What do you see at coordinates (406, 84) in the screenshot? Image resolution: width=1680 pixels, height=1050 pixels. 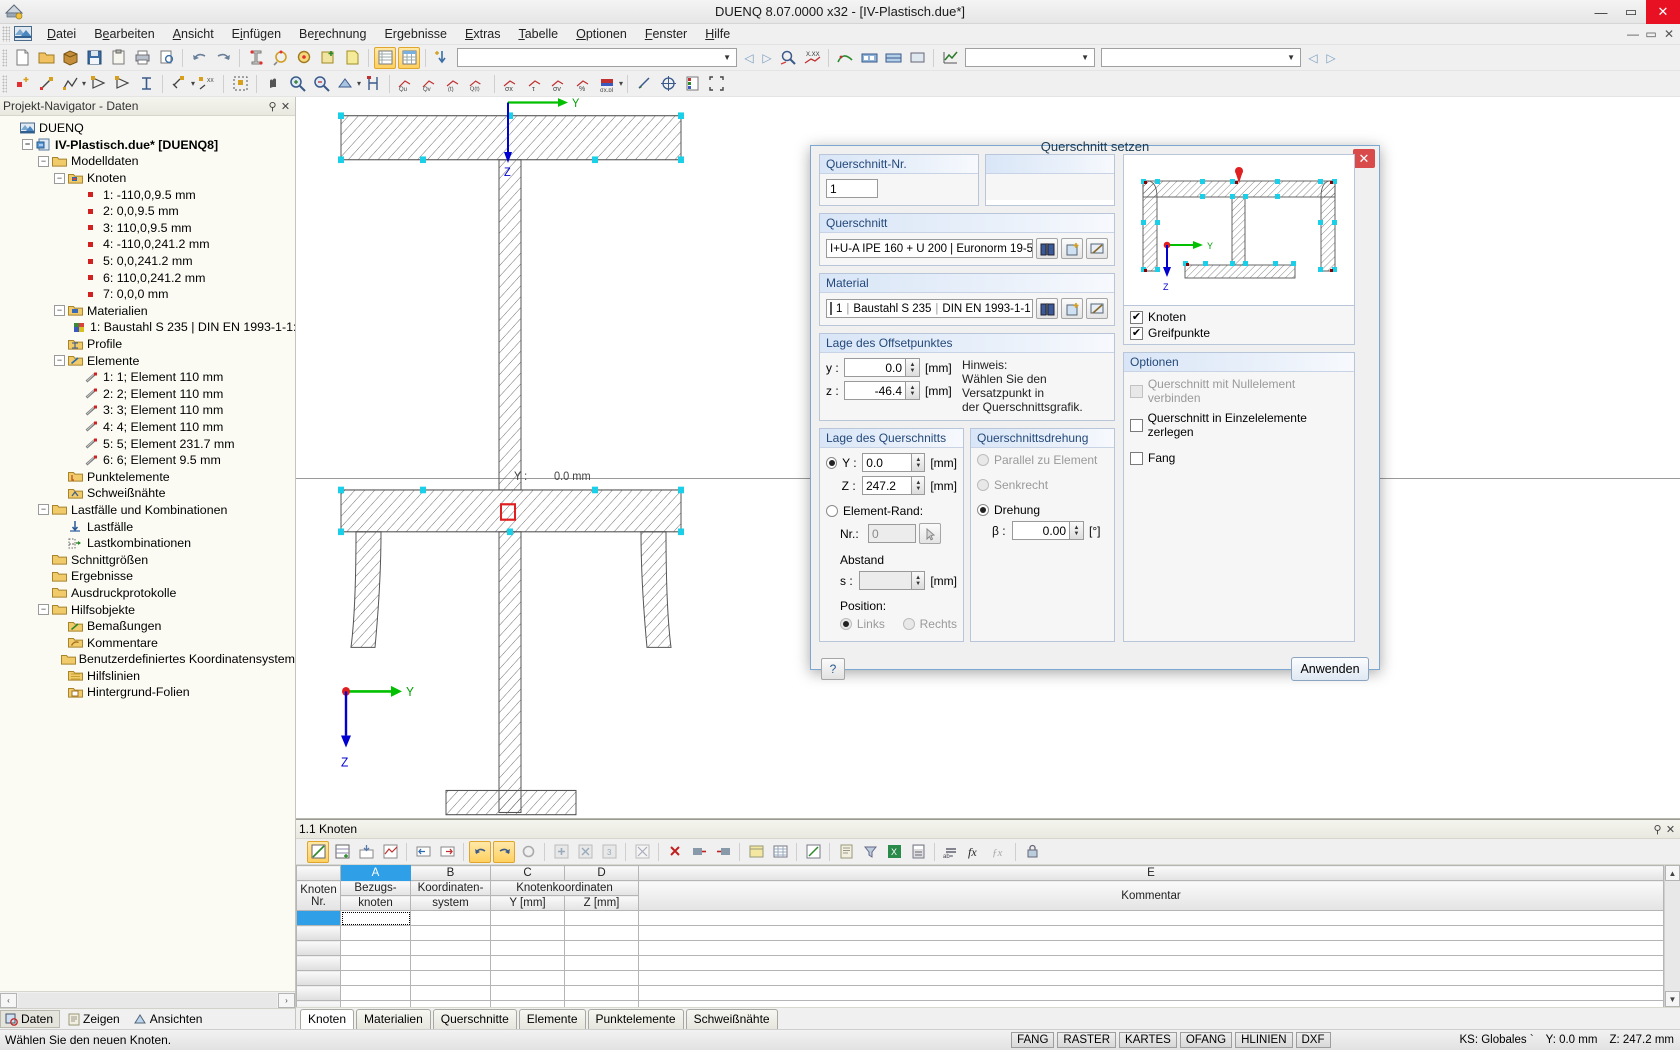 I see `qu-icon: Qu` at bounding box center [406, 84].